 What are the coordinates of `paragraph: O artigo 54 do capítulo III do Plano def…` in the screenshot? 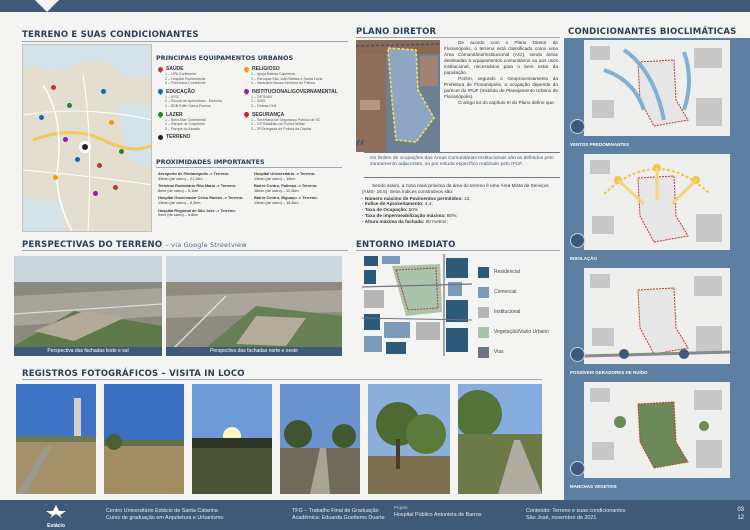 It's located at (506, 102).